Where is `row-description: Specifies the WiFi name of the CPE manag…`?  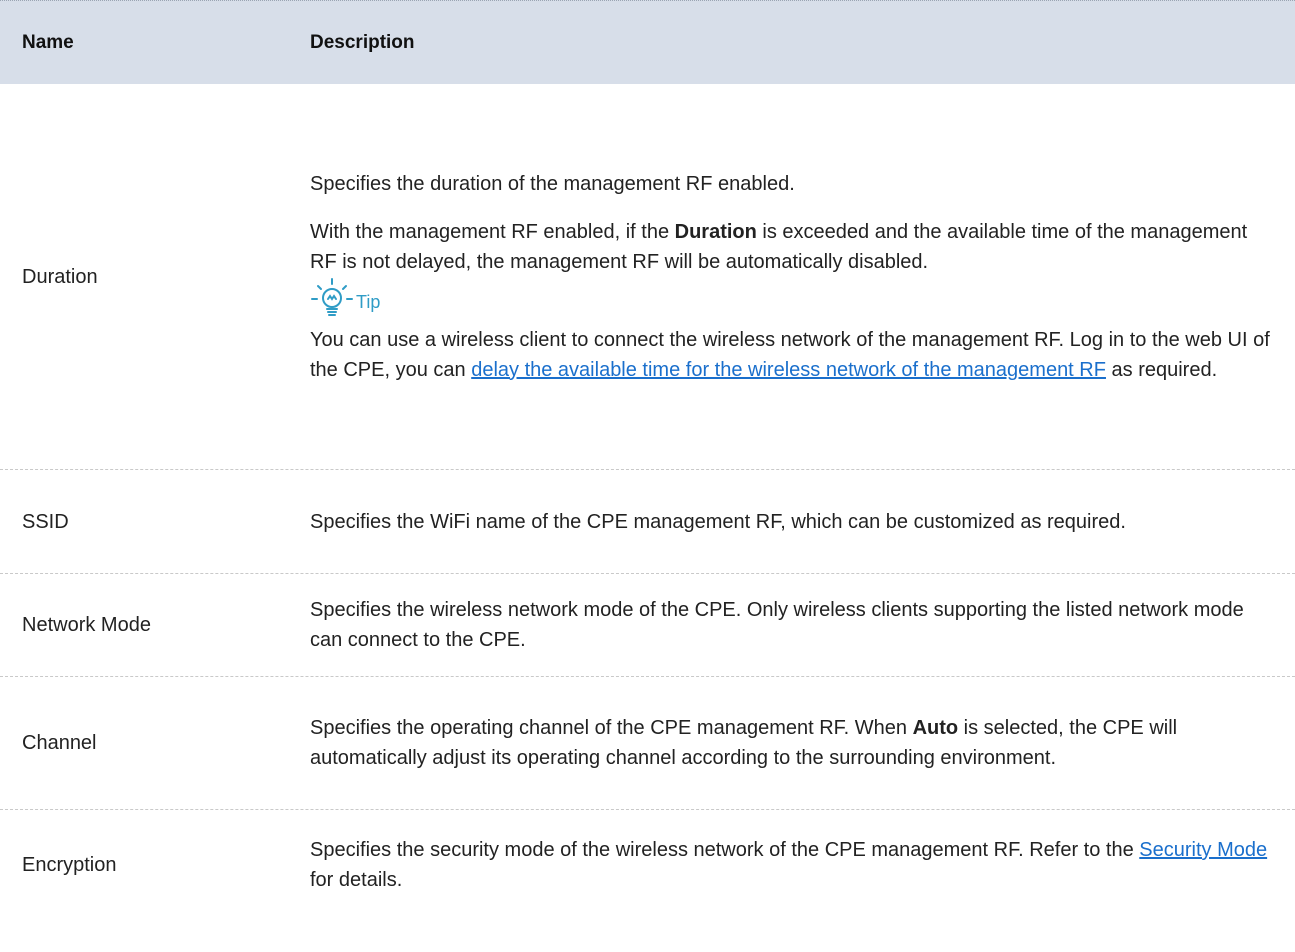 row-description: Specifies the WiFi name of the CPE manag… is located at coordinates (718, 521).